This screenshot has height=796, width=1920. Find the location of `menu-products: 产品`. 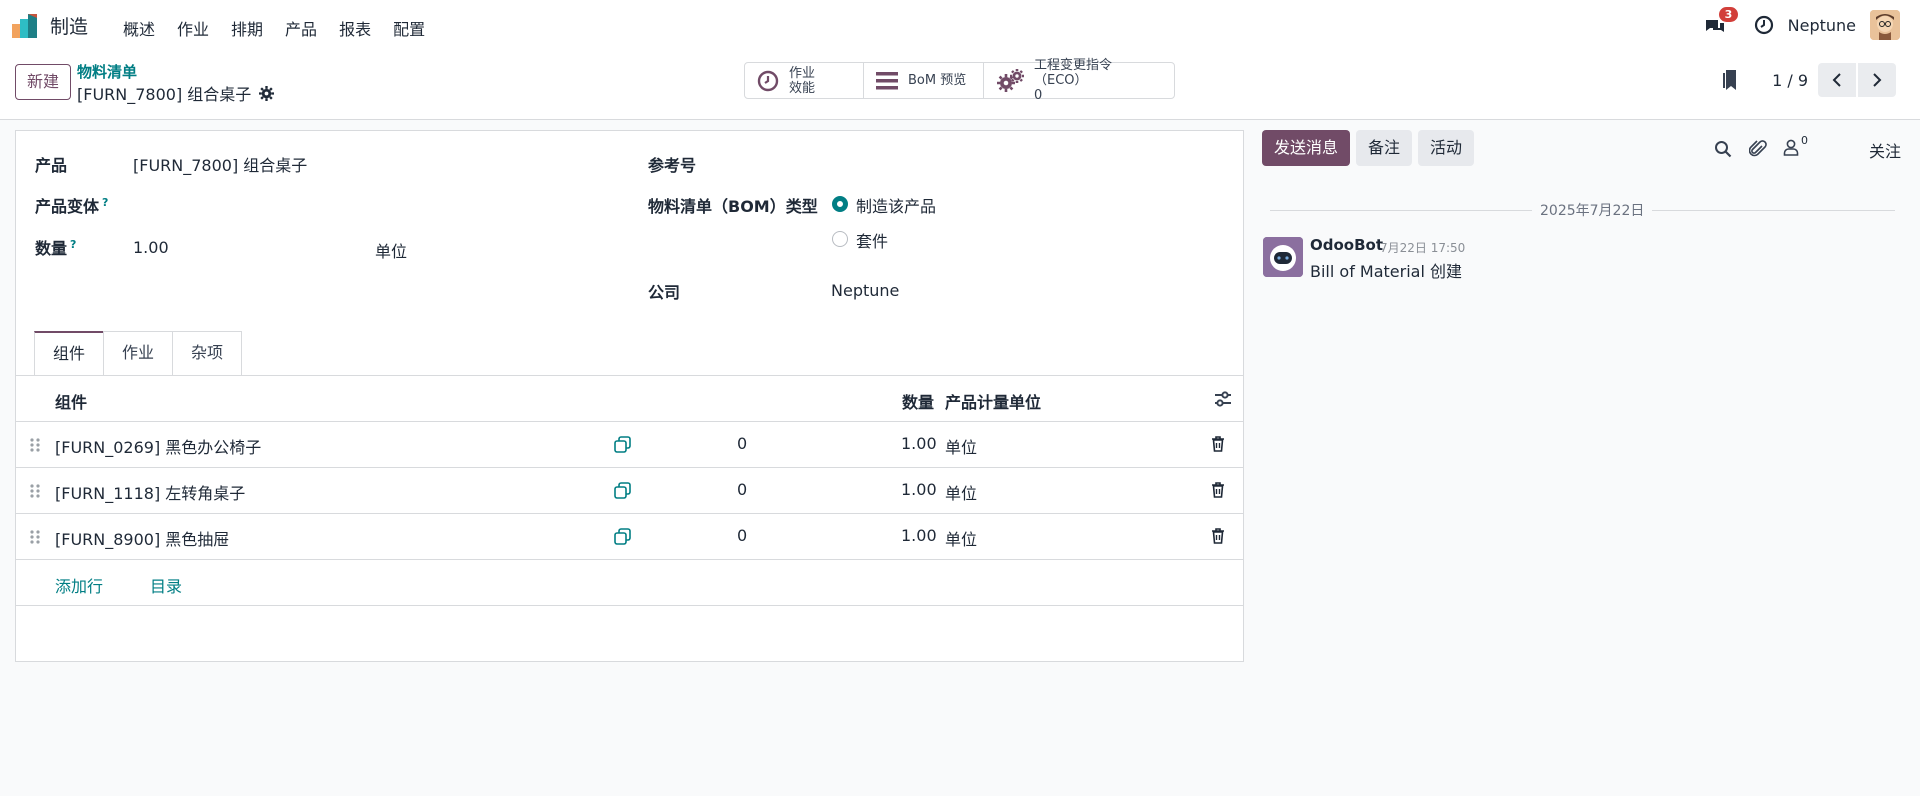

menu-products: 产品 is located at coordinates (301, 28).